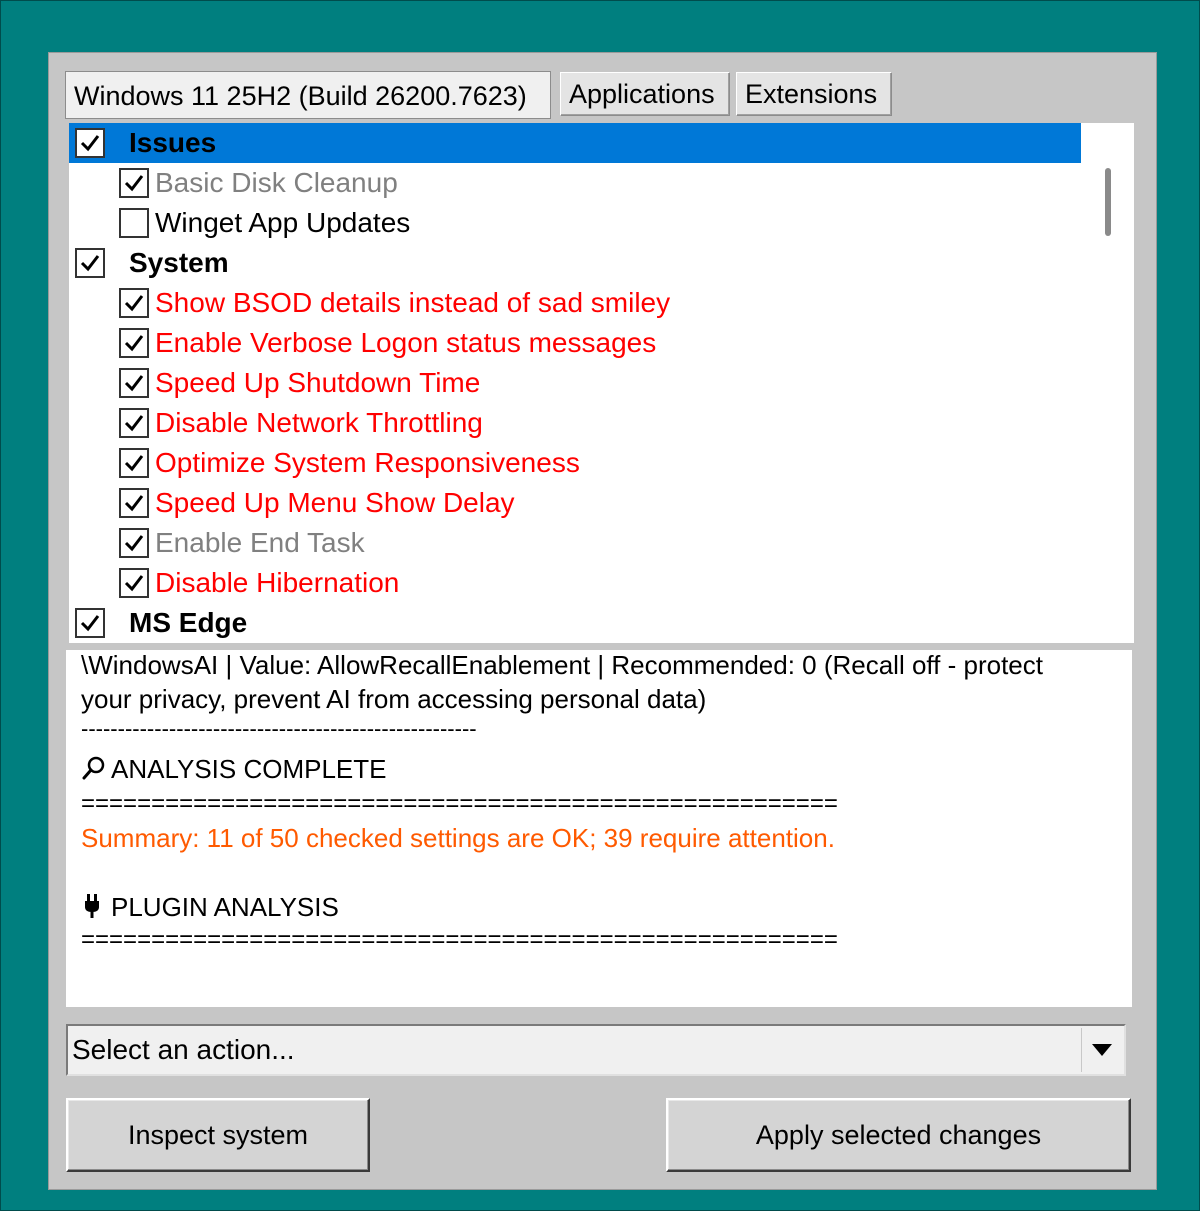  What do you see at coordinates (96, 909) in the screenshot?
I see `plug-icon` at bounding box center [96, 909].